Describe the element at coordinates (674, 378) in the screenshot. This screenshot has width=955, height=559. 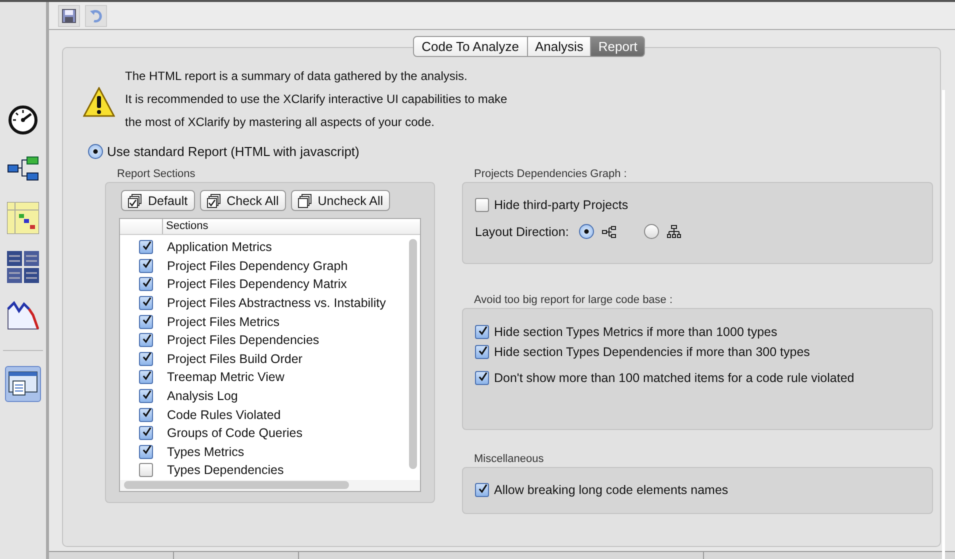
I see `checkbox-label: Don't show more than 100 matched items for a code rule violated` at that location.